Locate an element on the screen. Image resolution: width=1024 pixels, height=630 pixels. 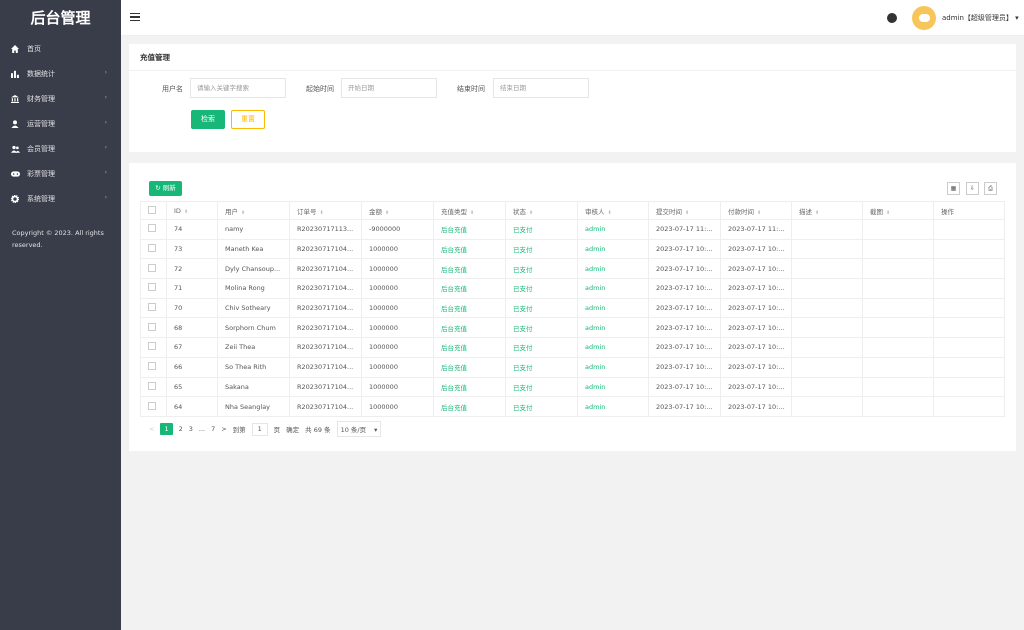
page-2: 2 is located at coordinates (181, 429).